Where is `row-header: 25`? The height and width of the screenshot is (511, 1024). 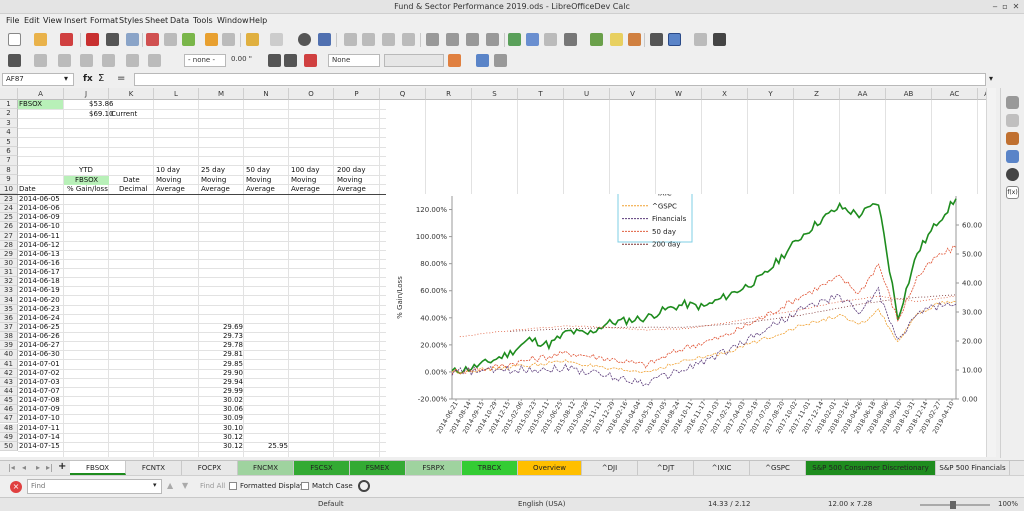 row-header: 25 is located at coordinates (9, 218).